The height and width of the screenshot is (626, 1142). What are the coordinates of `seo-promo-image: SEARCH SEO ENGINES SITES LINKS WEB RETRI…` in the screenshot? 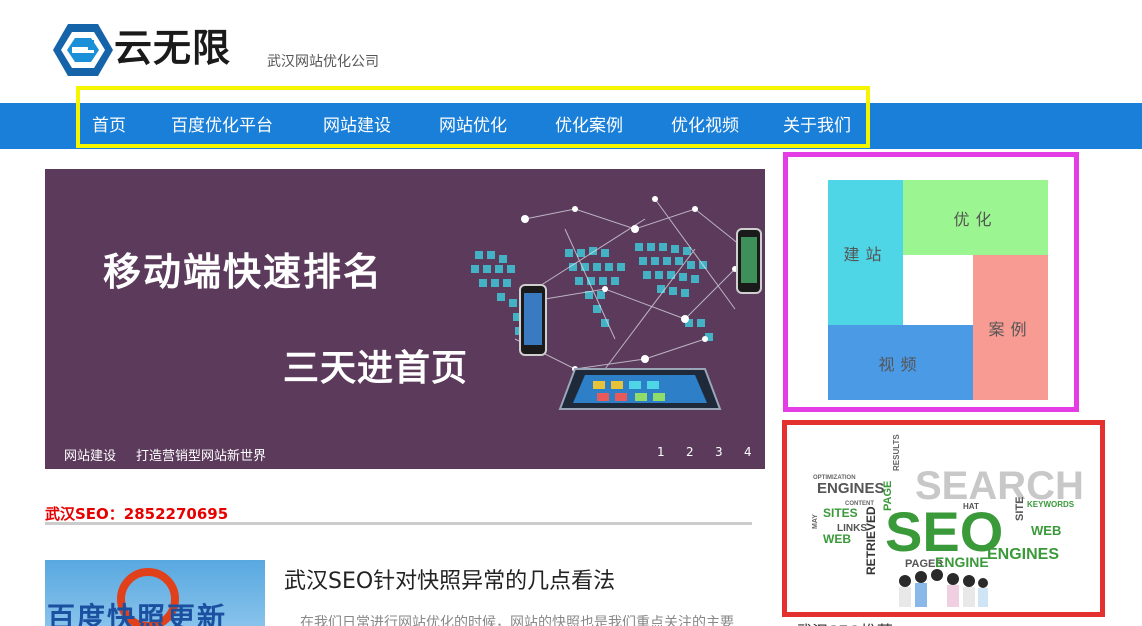 It's located at (943, 518).